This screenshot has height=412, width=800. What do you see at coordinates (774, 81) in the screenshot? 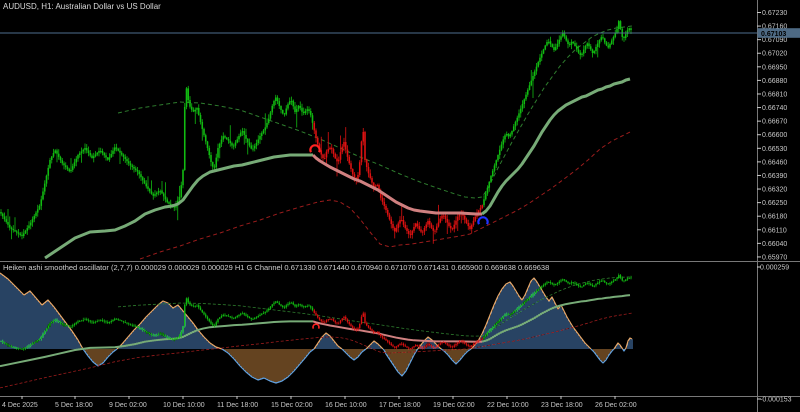
I see `svg-text: 0.66880` at bounding box center [774, 81].